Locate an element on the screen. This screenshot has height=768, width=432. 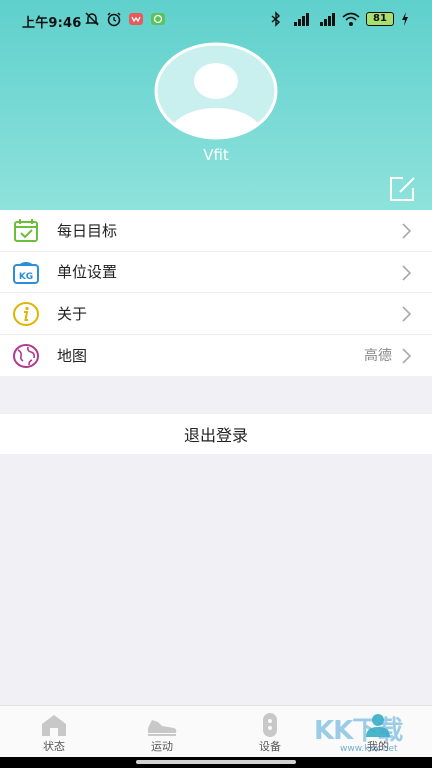
status-bar: 上午9:46 81 is located at coordinates (216, 20).